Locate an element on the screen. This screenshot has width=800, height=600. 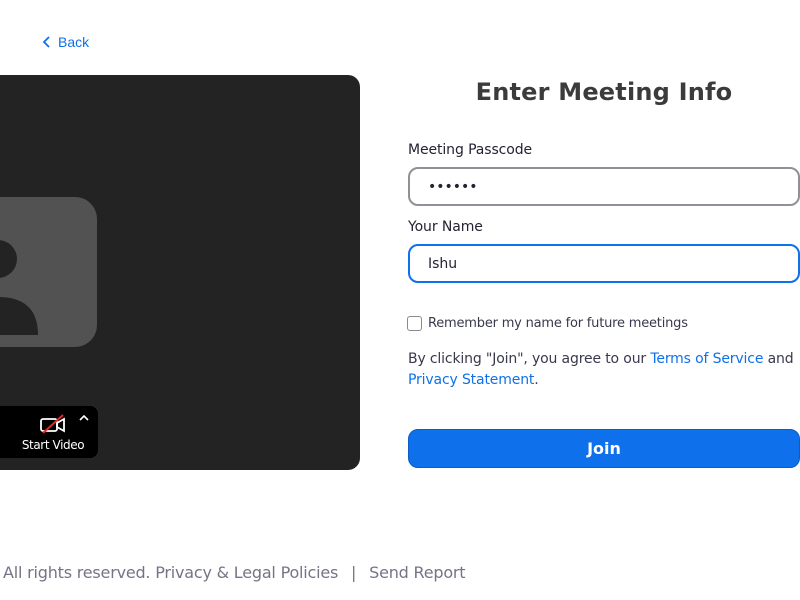
chevron-up-icon is located at coordinates (84, 418).